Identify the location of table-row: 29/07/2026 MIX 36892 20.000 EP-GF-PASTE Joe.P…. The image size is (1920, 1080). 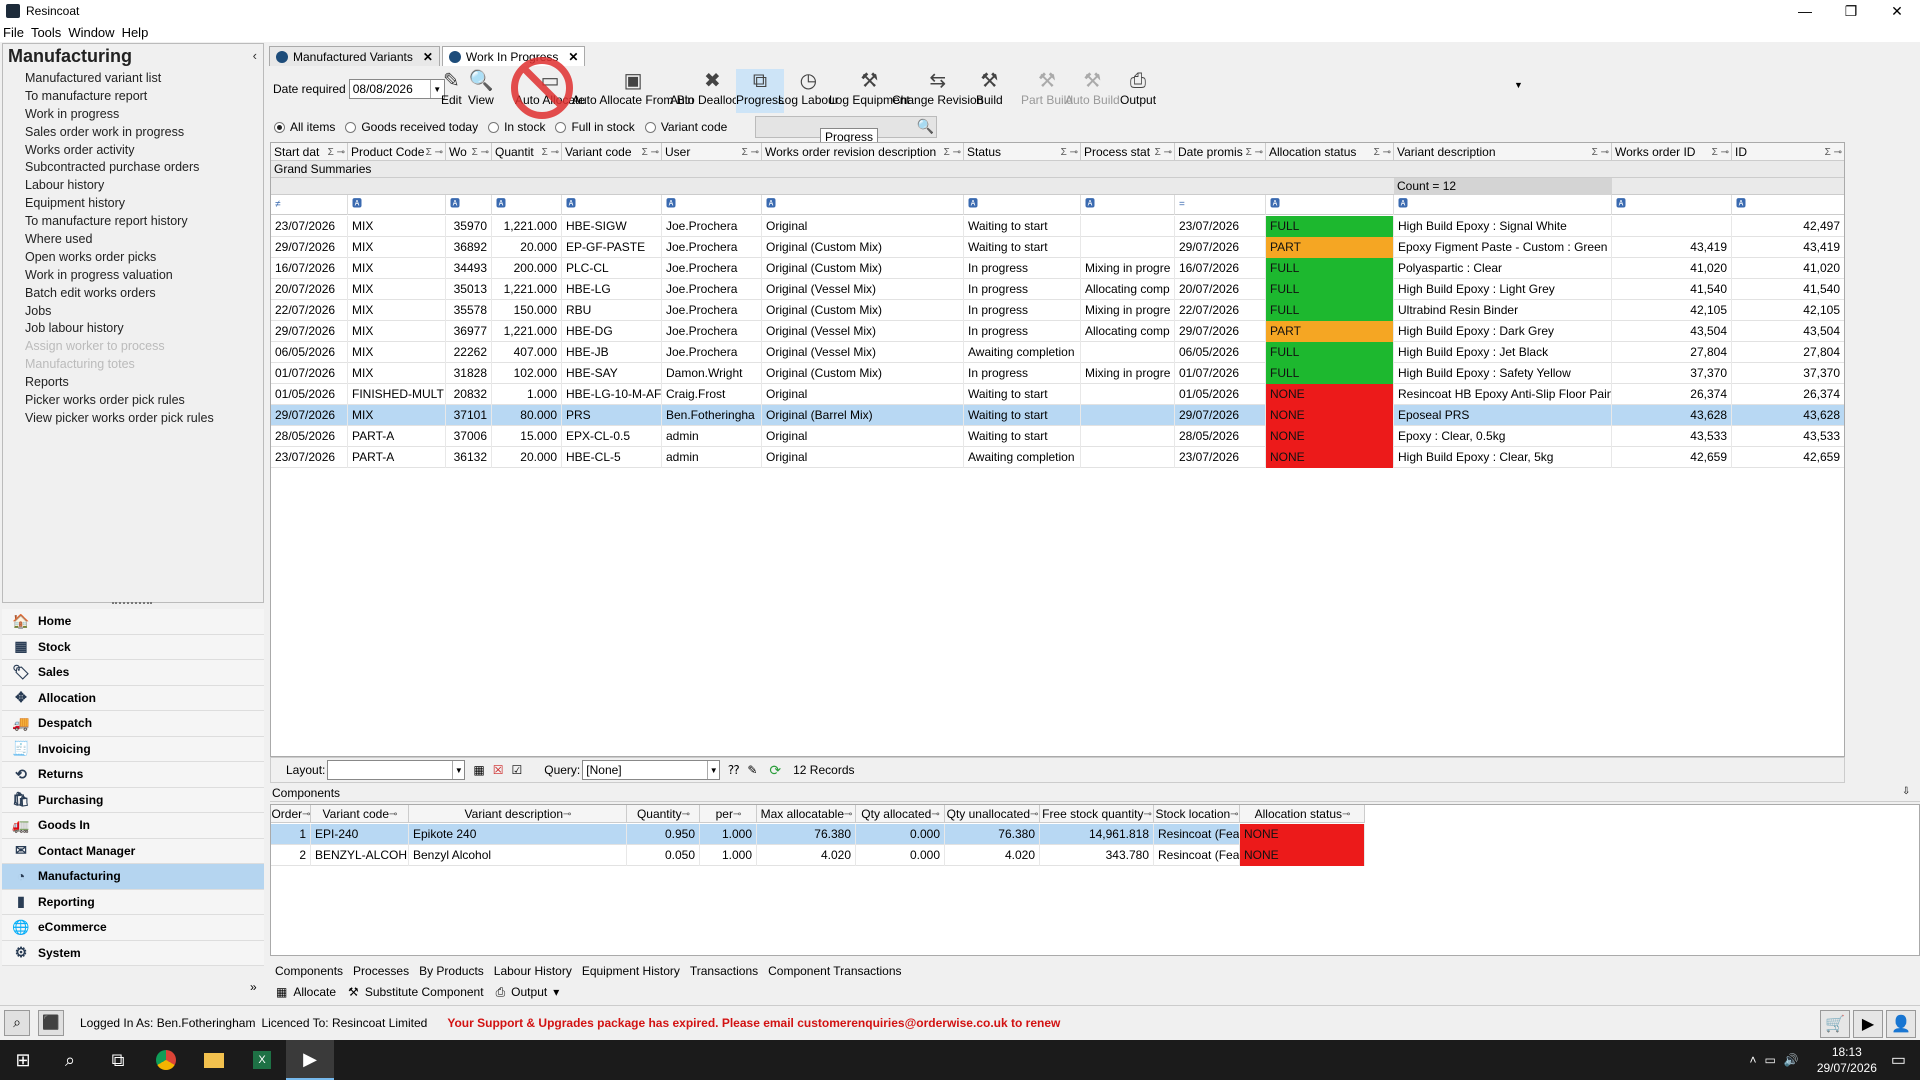
(1057, 247).